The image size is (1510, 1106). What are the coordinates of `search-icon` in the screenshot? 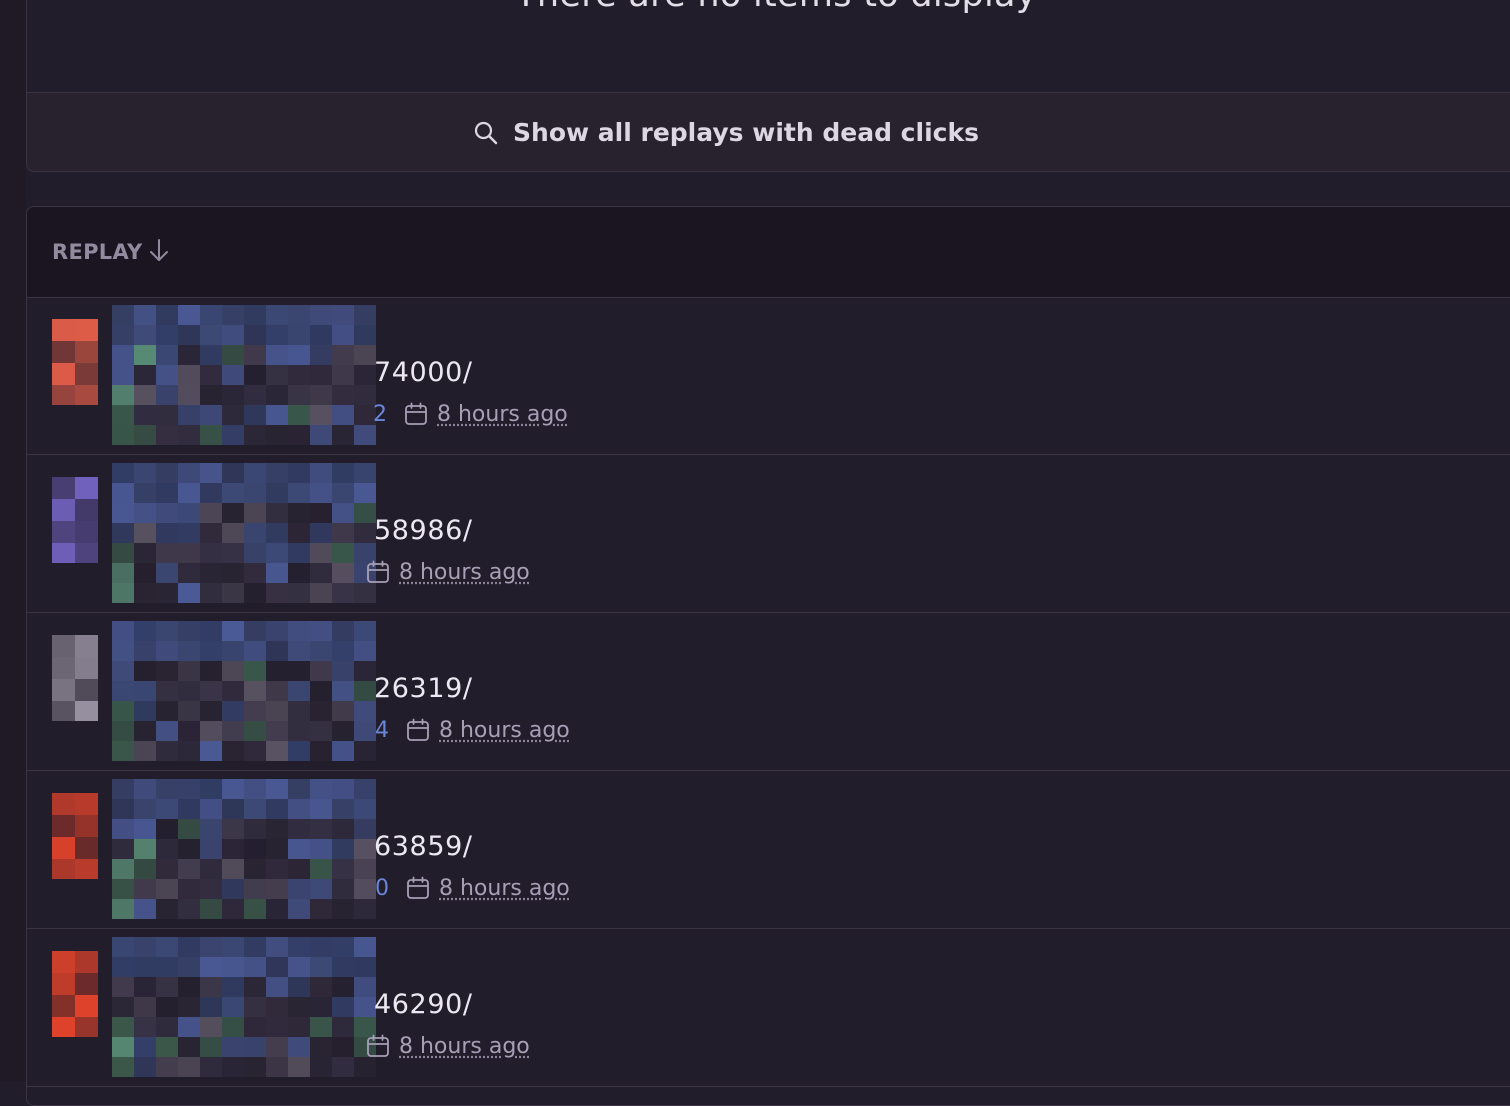 It's located at (486, 133).